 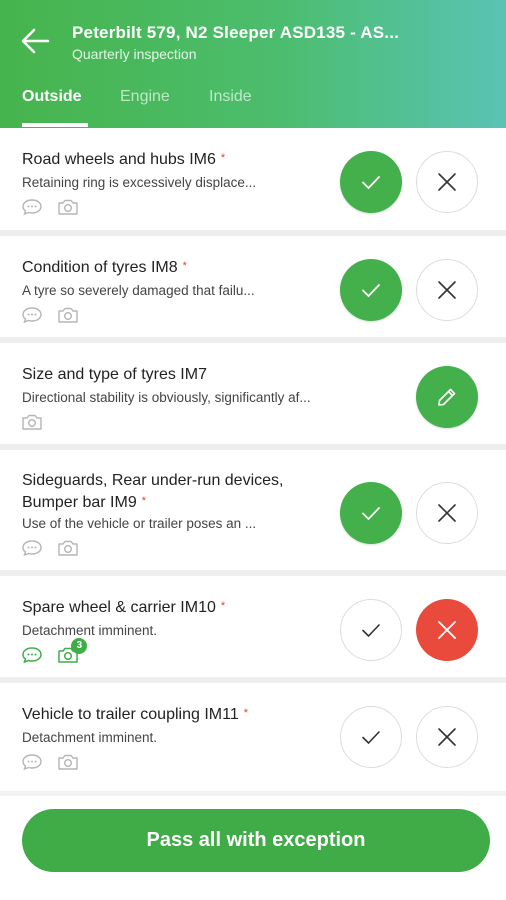 I want to click on item-title: Road wheels and hubs IM6 *, so click(x=172, y=159).